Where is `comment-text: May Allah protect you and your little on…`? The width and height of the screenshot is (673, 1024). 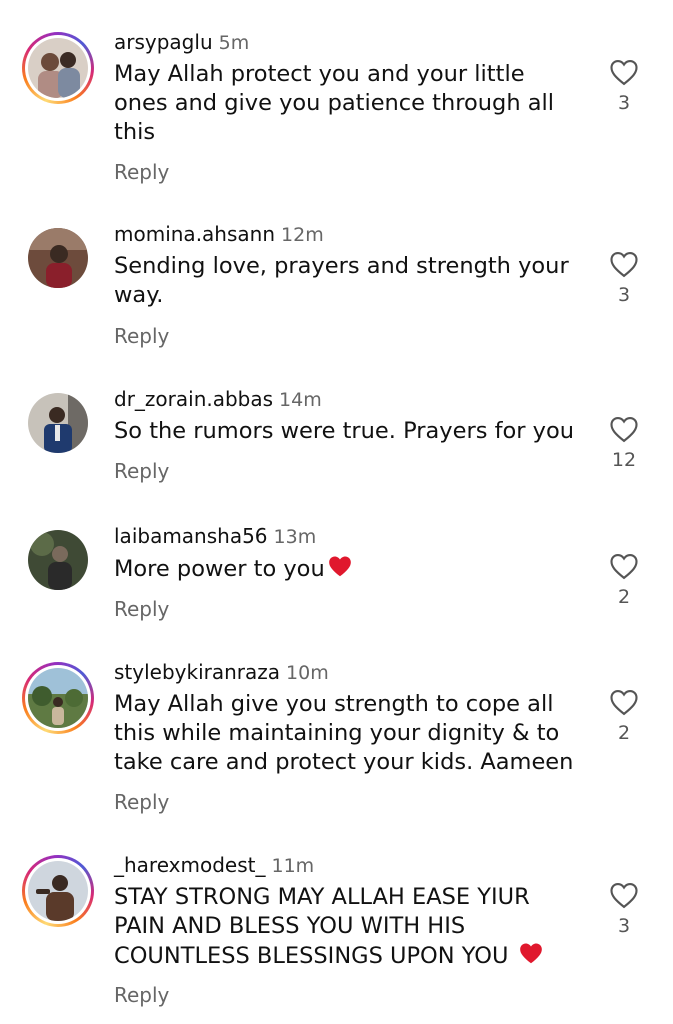 comment-text: May Allah protect you and your little on… is located at coordinates (334, 103).